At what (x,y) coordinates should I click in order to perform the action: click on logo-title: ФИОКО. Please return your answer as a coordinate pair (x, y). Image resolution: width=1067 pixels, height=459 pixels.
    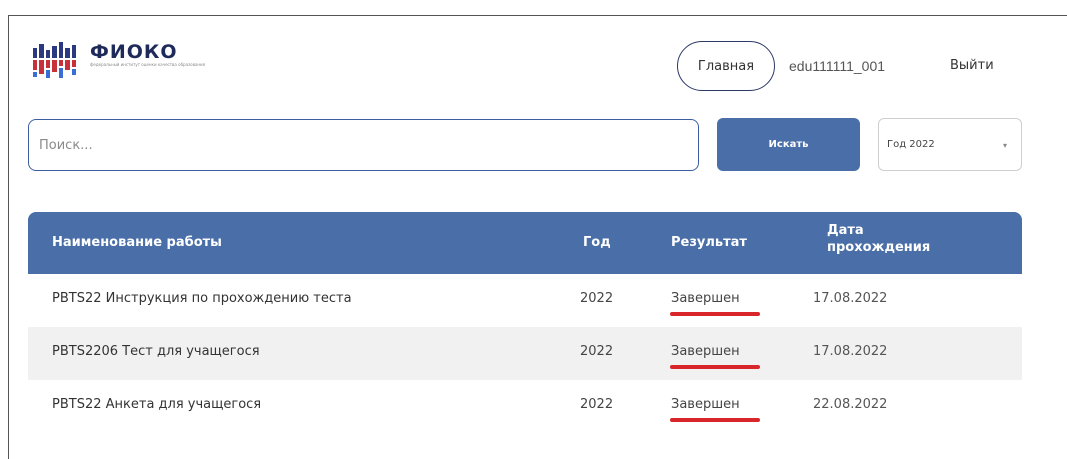
    Looking at the image, I should click on (134, 52).